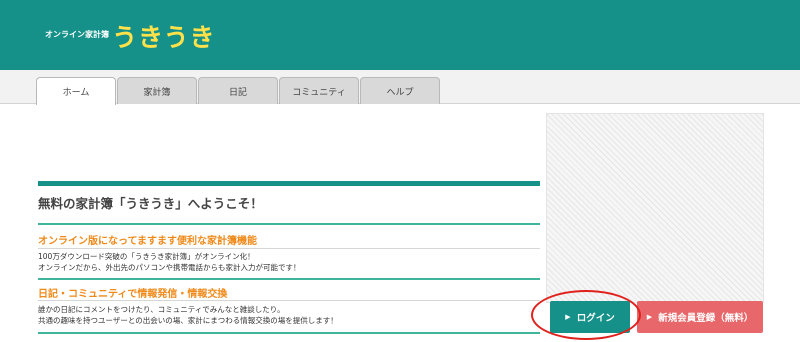 Image resolution: width=800 pixels, height=342 pixels. What do you see at coordinates (289, 183) in the screenshot?
I see `welcome-accent-bar` at bounding box center [289, 183].